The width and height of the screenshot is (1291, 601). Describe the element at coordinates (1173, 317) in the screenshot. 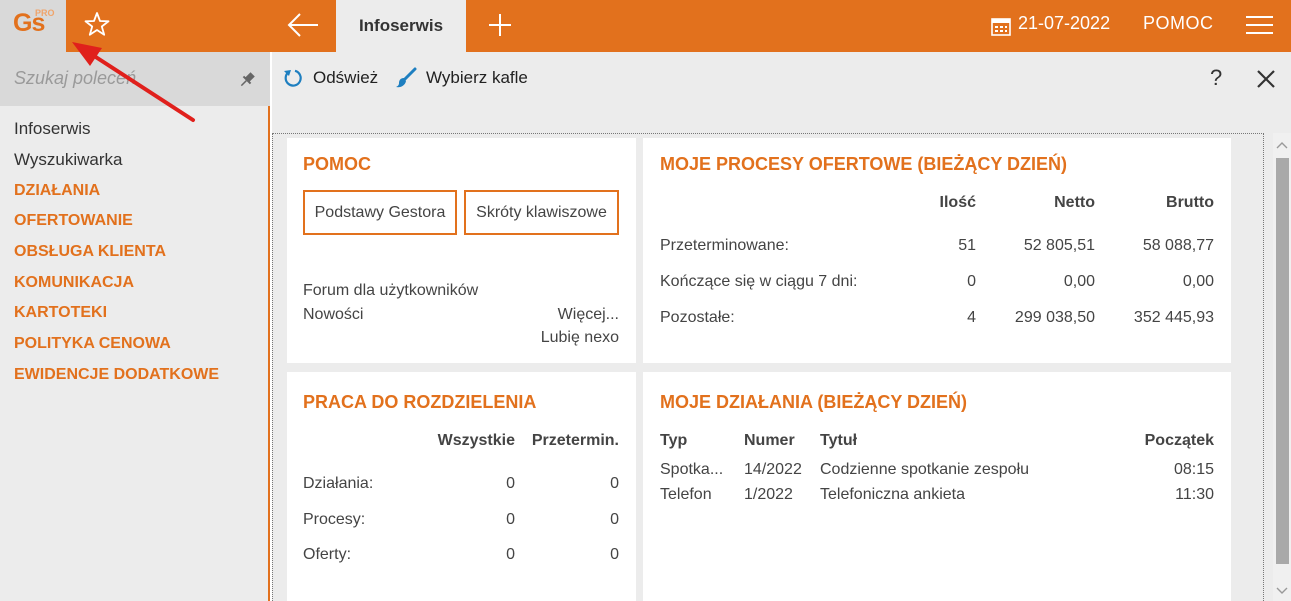

I see `offer-row-gross: 352 445,93` at that location.